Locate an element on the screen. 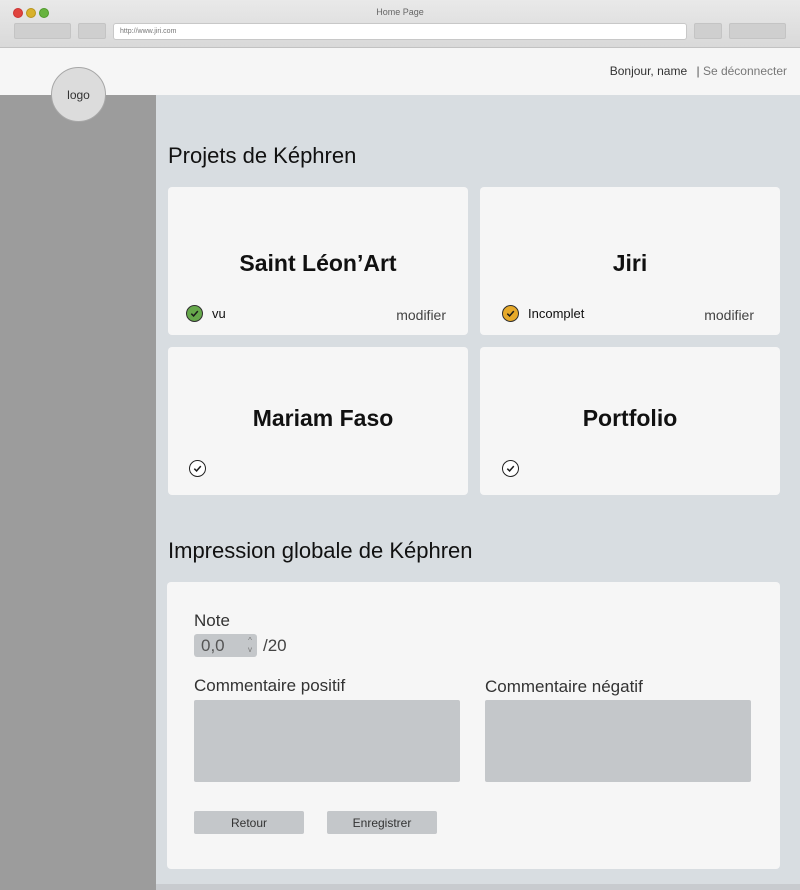 Image resolution: width=800 pixels, height=890 pixels. project-title: Saint Léon’Art is located at coordinates (318, 263).